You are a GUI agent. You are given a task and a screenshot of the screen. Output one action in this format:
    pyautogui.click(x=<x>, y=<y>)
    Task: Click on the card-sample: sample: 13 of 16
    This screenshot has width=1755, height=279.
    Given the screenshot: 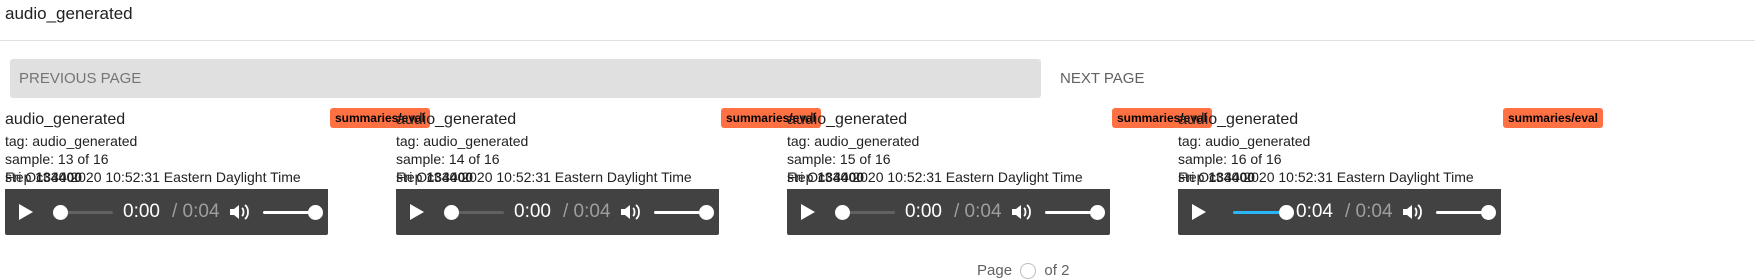 What is the action you would take?
    pyautogui.click(x=57, y=159)
    